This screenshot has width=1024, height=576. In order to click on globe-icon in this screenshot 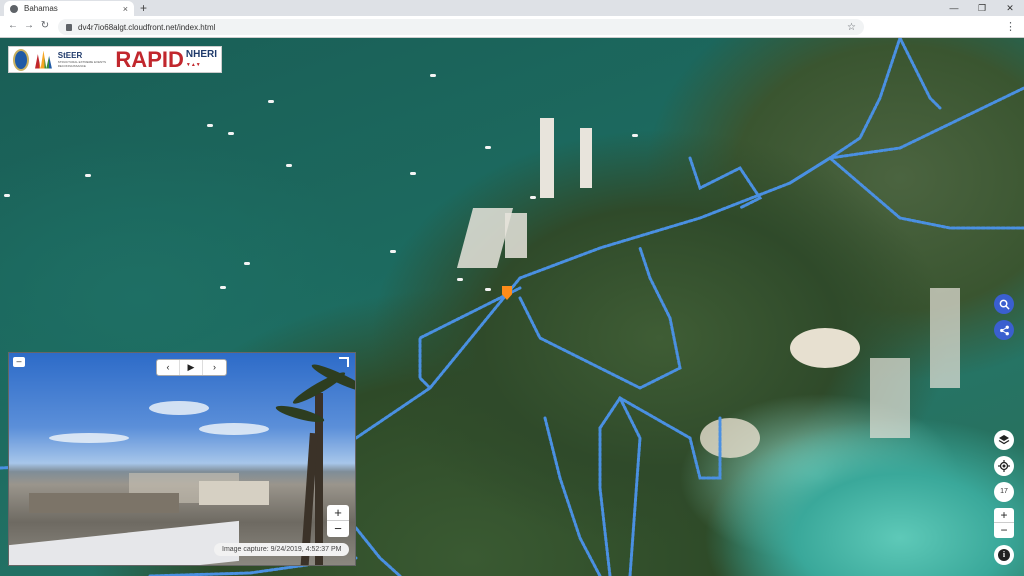, I will do `click(14, 8)`.